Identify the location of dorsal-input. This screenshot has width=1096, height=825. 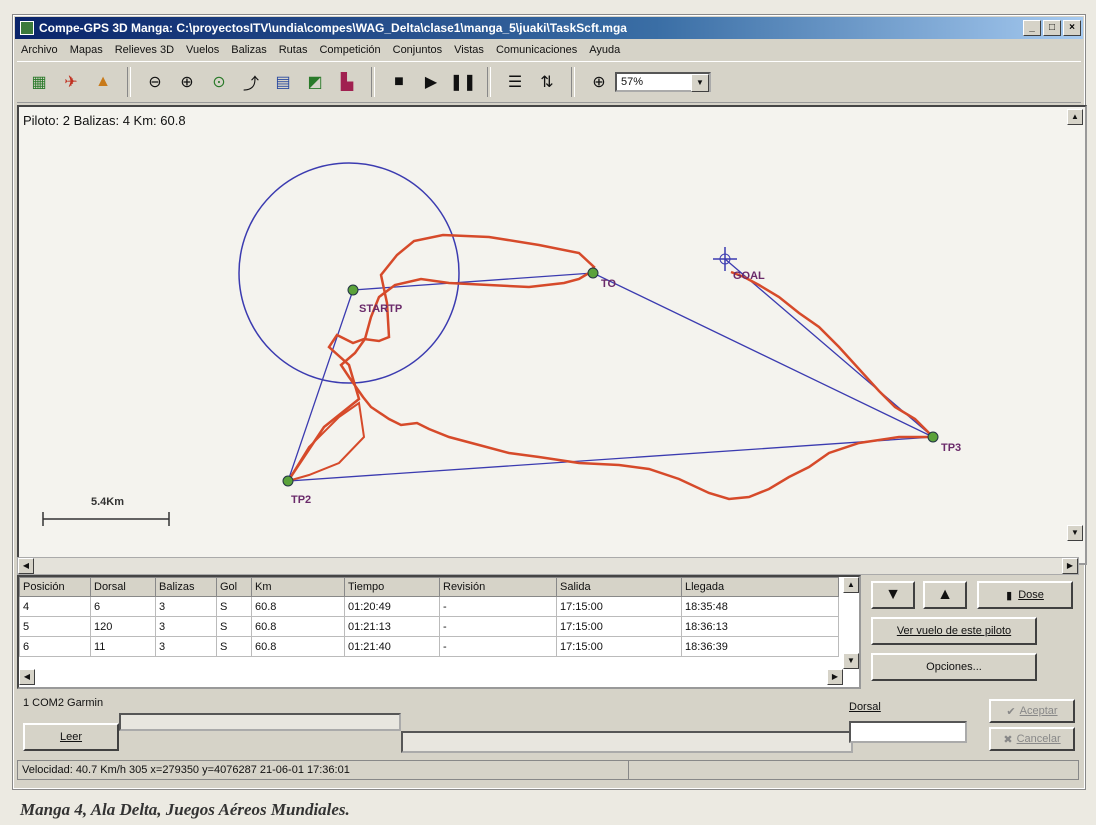
(908, 732).